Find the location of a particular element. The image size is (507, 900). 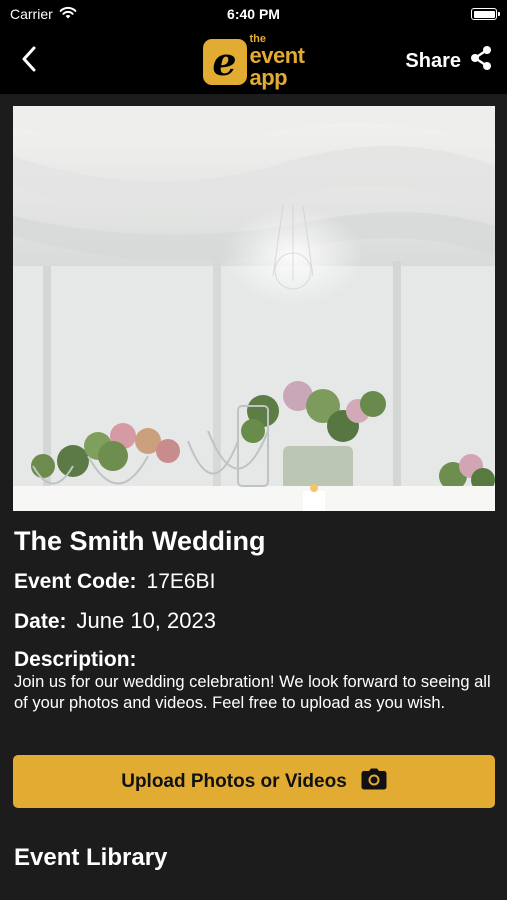

share-label: Share is located at coordinates (433, 60).